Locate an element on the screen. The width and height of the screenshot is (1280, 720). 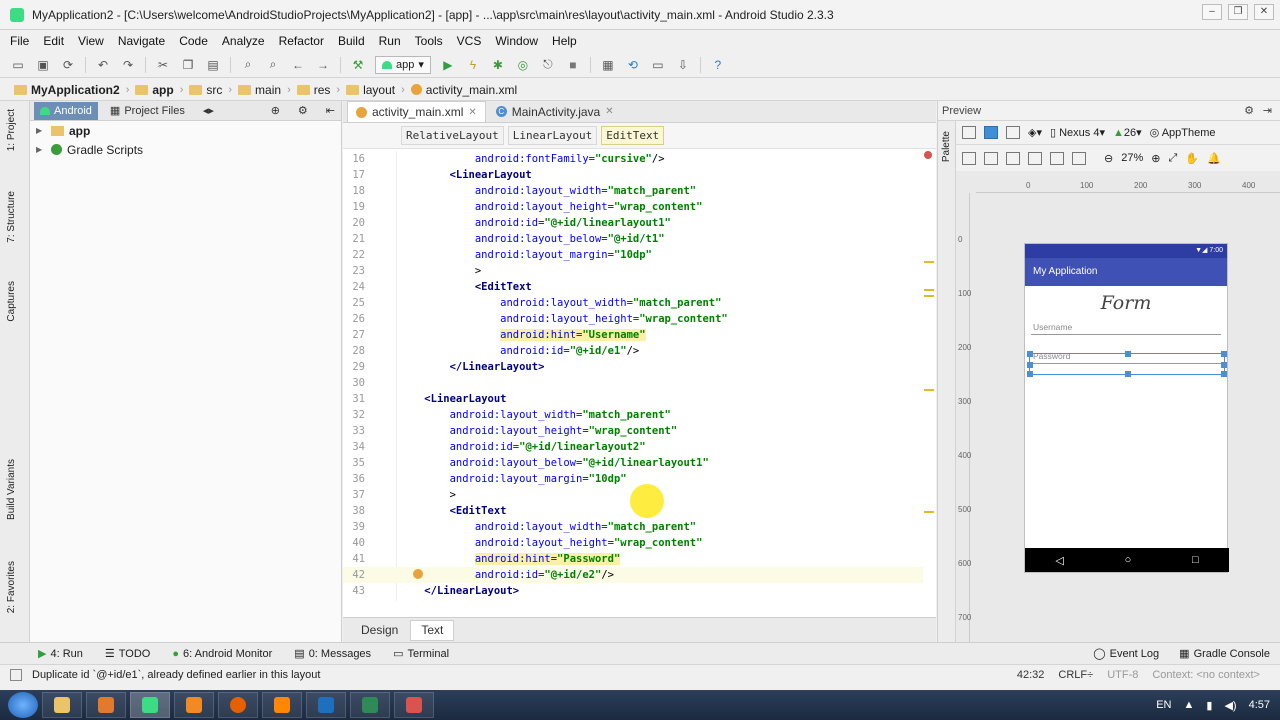
project-structure-icon: ▦ is located at coordinates (608, 65).